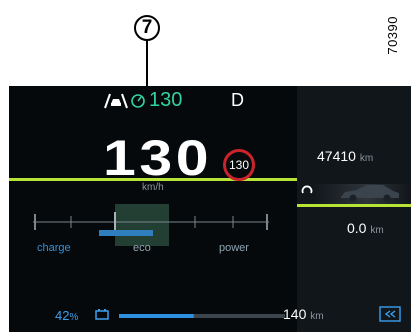 The image size is (420, 332). What do you see at coordinates (126, 233) in the screenshot?
I see `charge-level-bar` at bounding box center [126, 233].